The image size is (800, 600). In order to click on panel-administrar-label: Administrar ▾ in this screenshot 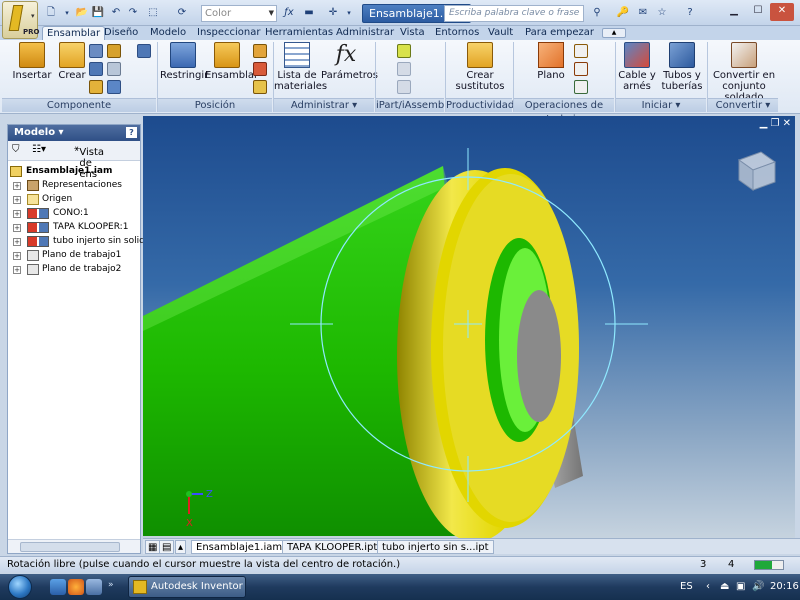, I will do `click(324, 105)`.